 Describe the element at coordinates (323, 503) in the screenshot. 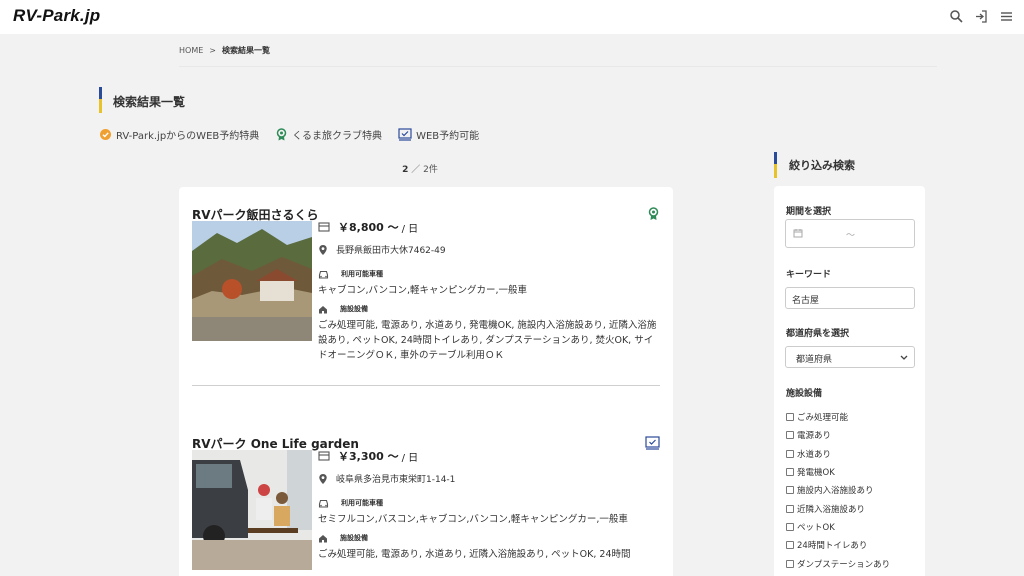

I see `car-icon` at that location.